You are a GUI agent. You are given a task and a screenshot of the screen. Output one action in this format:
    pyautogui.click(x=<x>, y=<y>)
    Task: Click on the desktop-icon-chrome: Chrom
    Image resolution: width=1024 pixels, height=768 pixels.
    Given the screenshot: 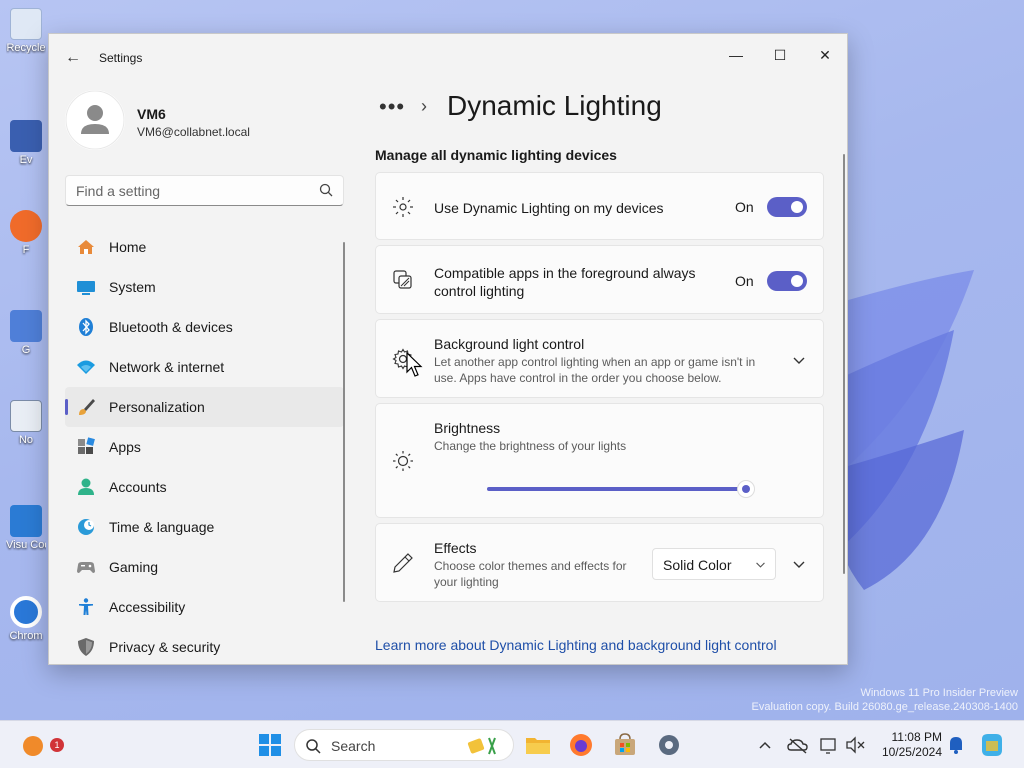 What is the action you would take?
    pyautogui.click(x=26, y=626)
    